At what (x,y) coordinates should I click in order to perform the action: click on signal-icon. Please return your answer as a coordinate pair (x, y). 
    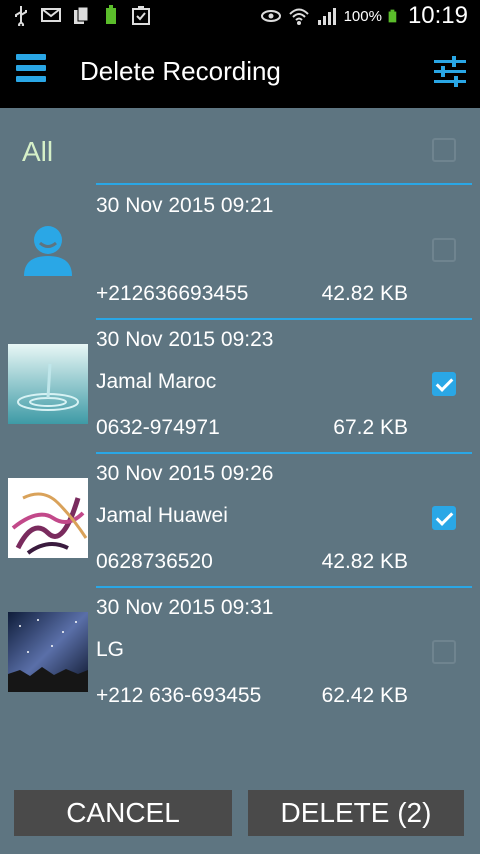
    Looking at the image, I should click on (326, 16).